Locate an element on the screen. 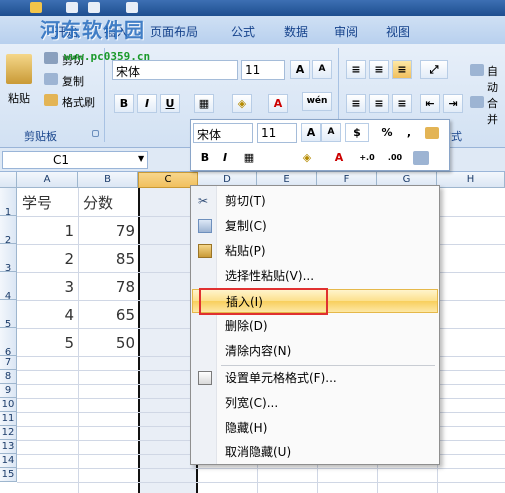 This screenshot has width=505, height=493. row-header-7: 7 is located at coordinates (8, 363).